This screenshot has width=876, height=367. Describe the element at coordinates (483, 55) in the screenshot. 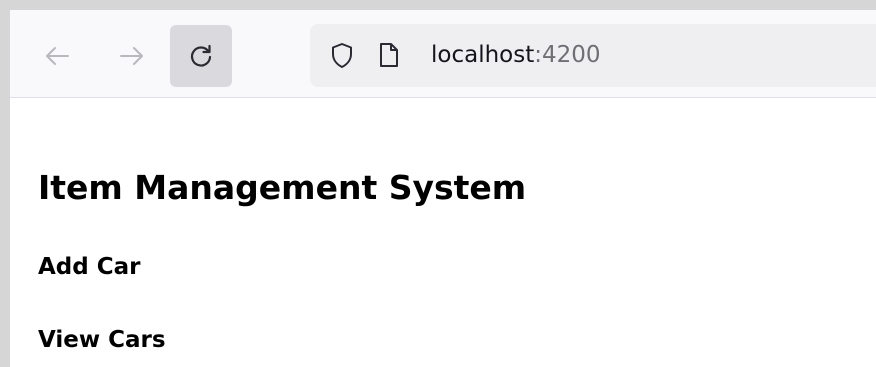

I see `url-host: localhost` at that location.